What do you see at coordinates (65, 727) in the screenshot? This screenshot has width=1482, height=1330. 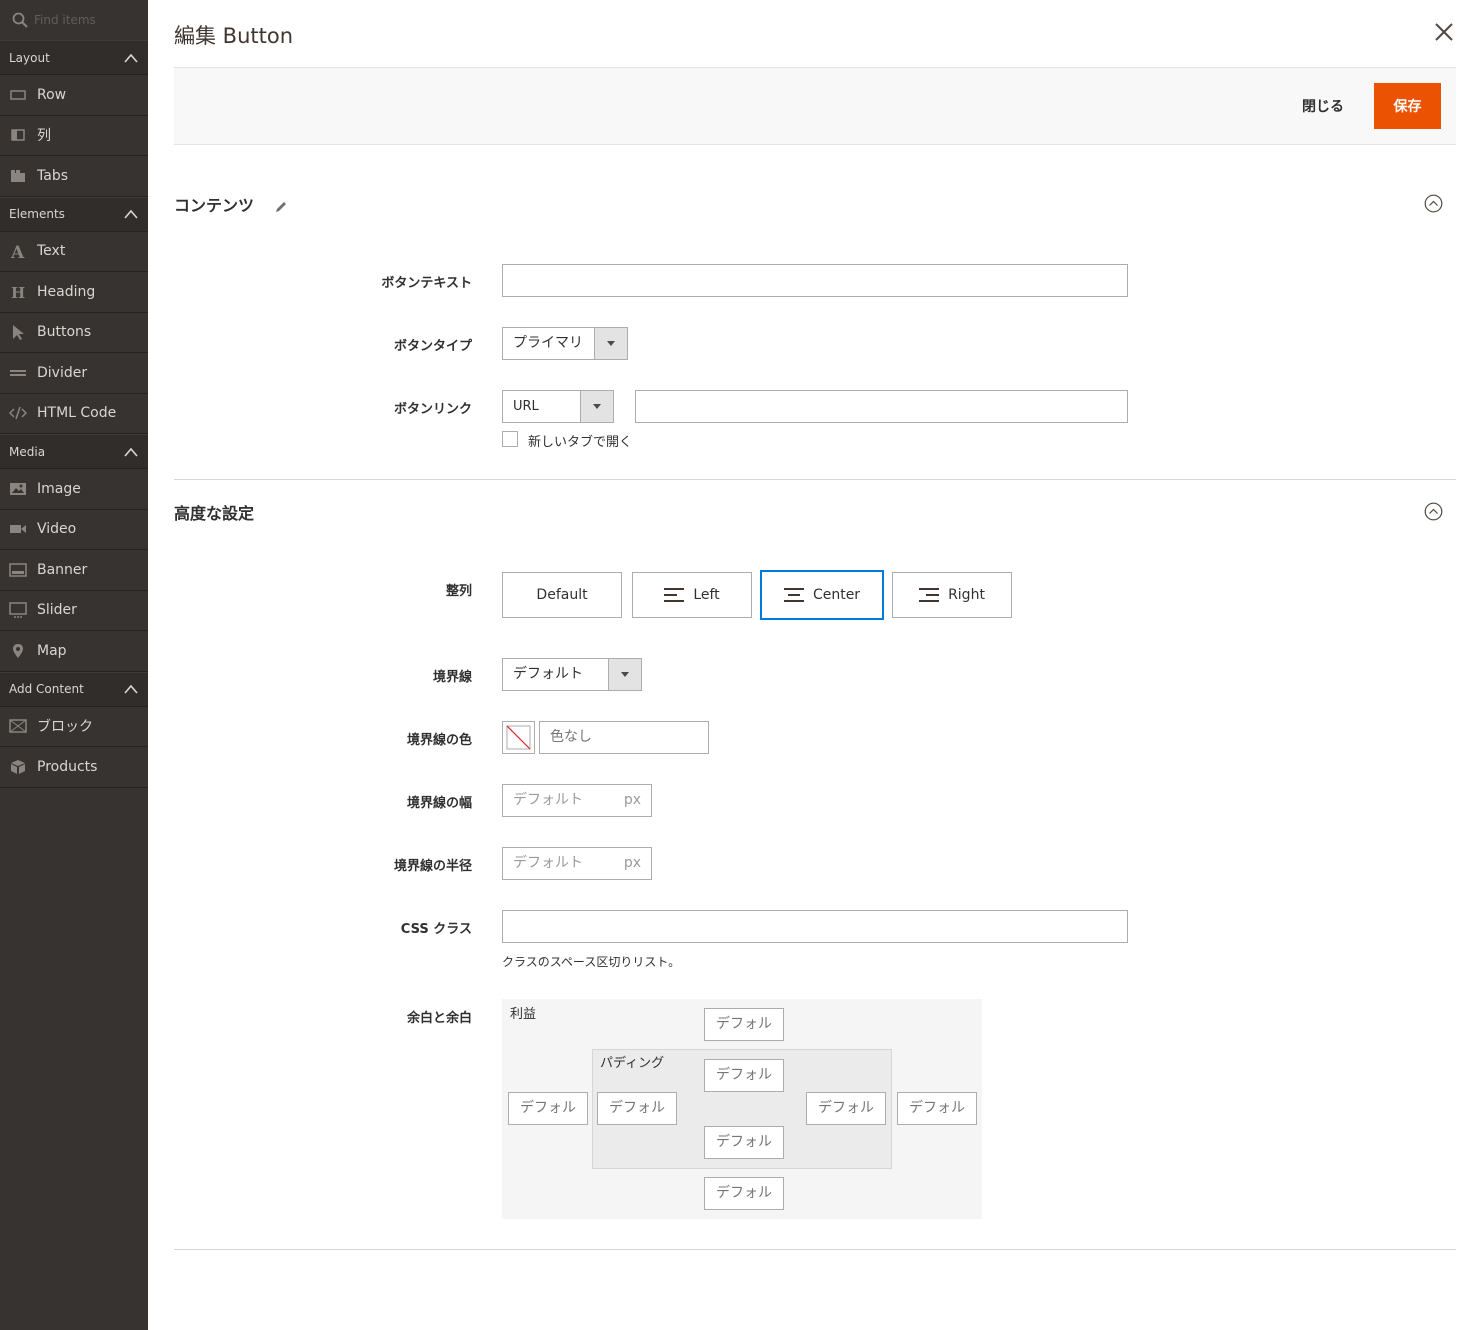 I see `sidebar-item-label: ブロック` at bounding box center [65, 727].